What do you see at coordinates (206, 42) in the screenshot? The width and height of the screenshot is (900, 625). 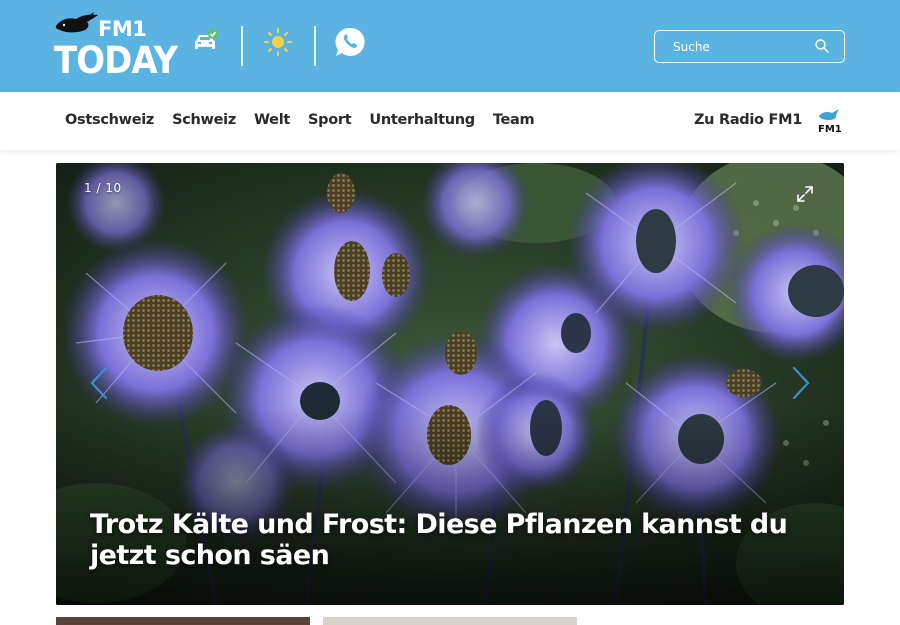 I see `car-traffic-icon` at bounding box center [206, 42].